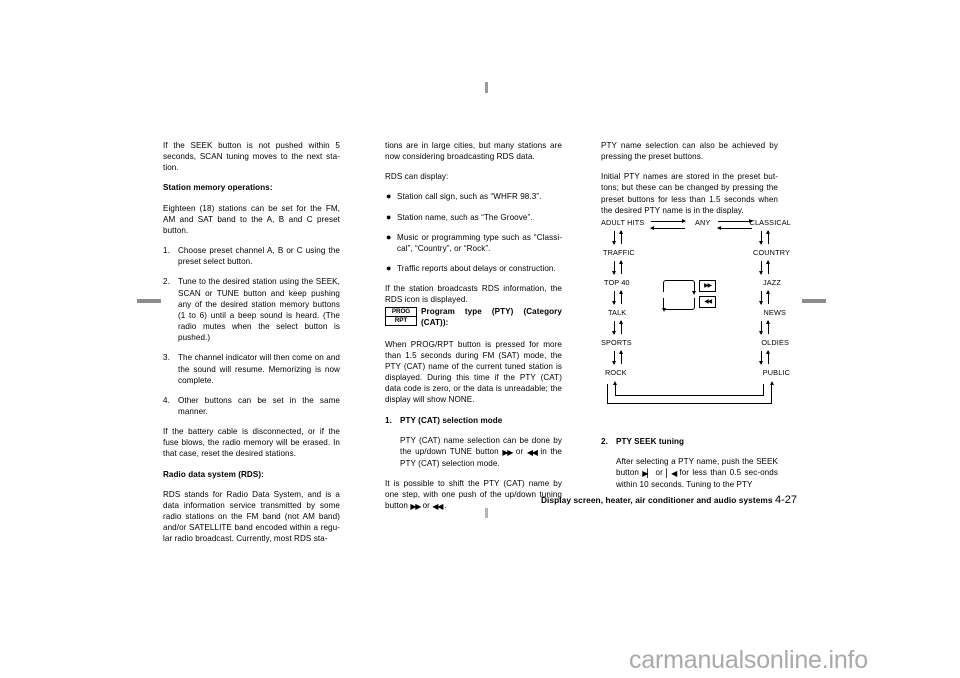  I want to click on pty-arrow-sports-rock, so click(619, 358).